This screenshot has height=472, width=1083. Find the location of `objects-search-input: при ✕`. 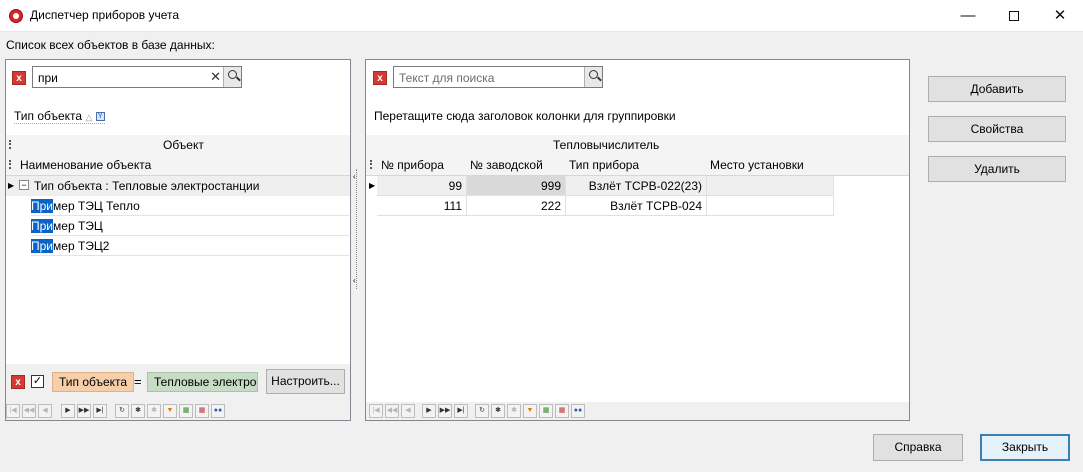

objects-search-input: при ✕ is located at coordinates (137, 77).